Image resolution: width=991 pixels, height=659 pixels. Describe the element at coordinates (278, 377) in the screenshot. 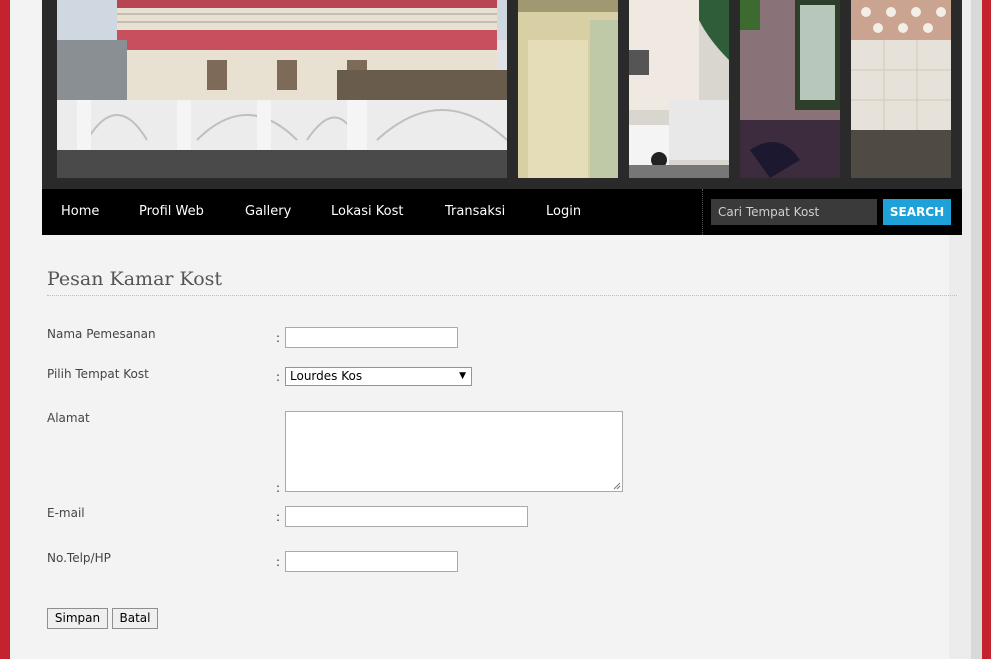

I see `colon-tempat: :` at that location.